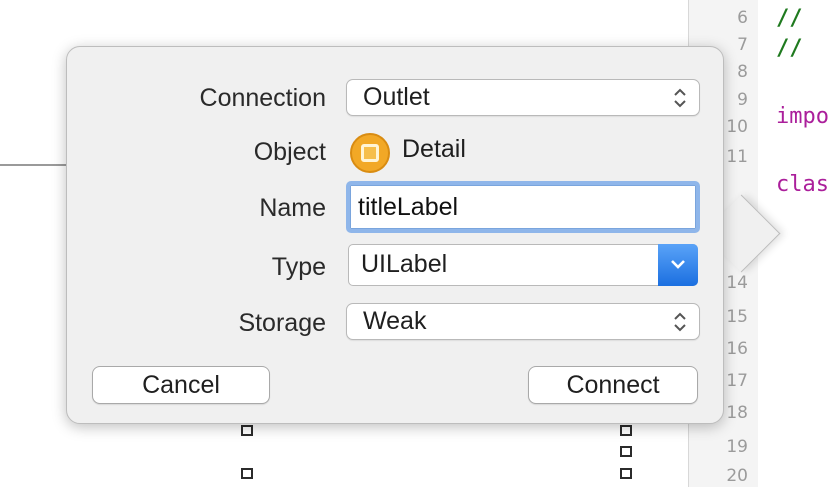 Image resolution: width=838 pixels, height=487 pixels. Describe the element at coordinates (802, 184) in the screenshot. I see `code-line: clas` at that location.